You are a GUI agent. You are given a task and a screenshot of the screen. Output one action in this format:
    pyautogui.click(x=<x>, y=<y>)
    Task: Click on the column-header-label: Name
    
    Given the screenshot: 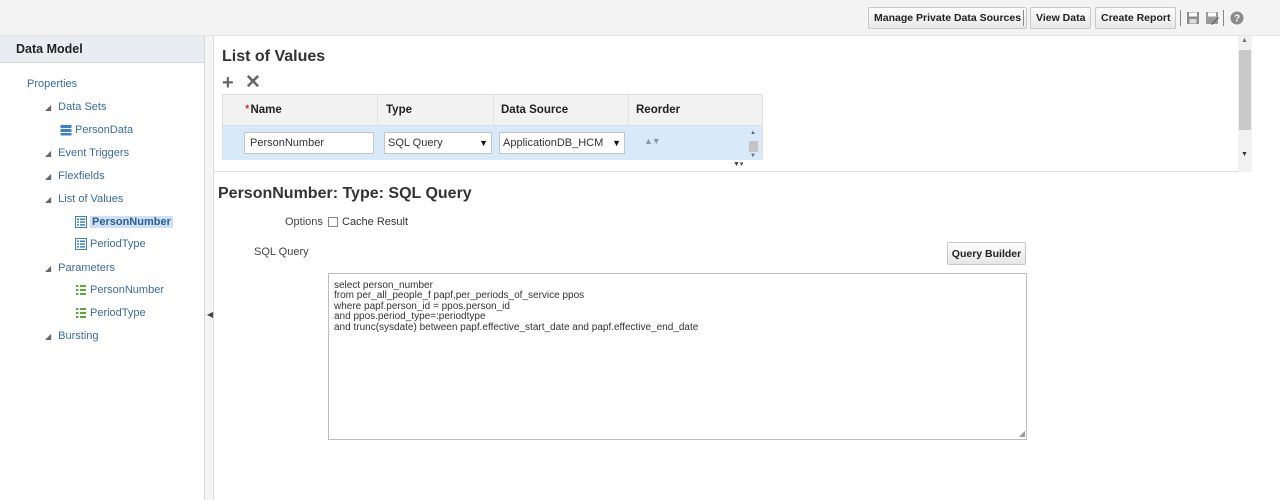 What is the action you would take?
    pyautogui.click(x=266, y=110)
    